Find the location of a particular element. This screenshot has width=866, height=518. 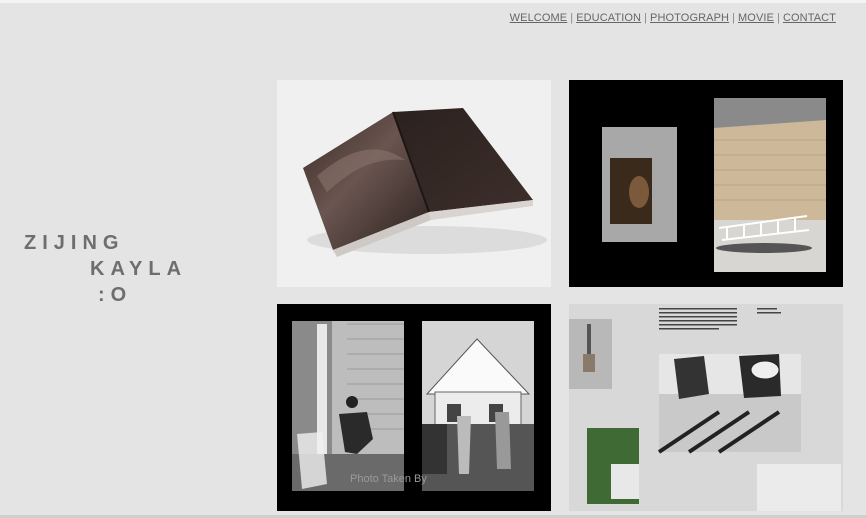

collage-image is located at coordinates (706, 407).